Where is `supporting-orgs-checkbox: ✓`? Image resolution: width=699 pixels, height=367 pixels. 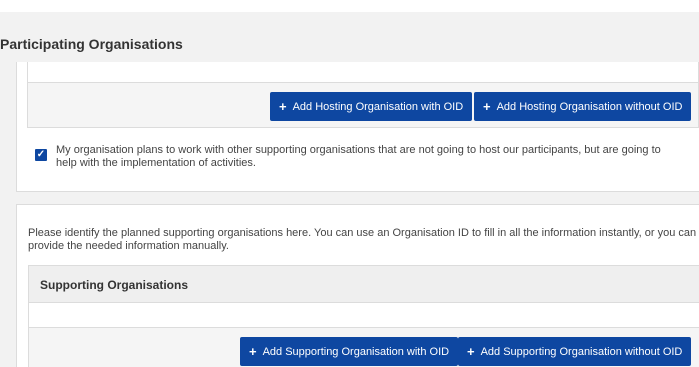
supporting-orgs-checkbox: ✓ is located at coordinates (41, 155).